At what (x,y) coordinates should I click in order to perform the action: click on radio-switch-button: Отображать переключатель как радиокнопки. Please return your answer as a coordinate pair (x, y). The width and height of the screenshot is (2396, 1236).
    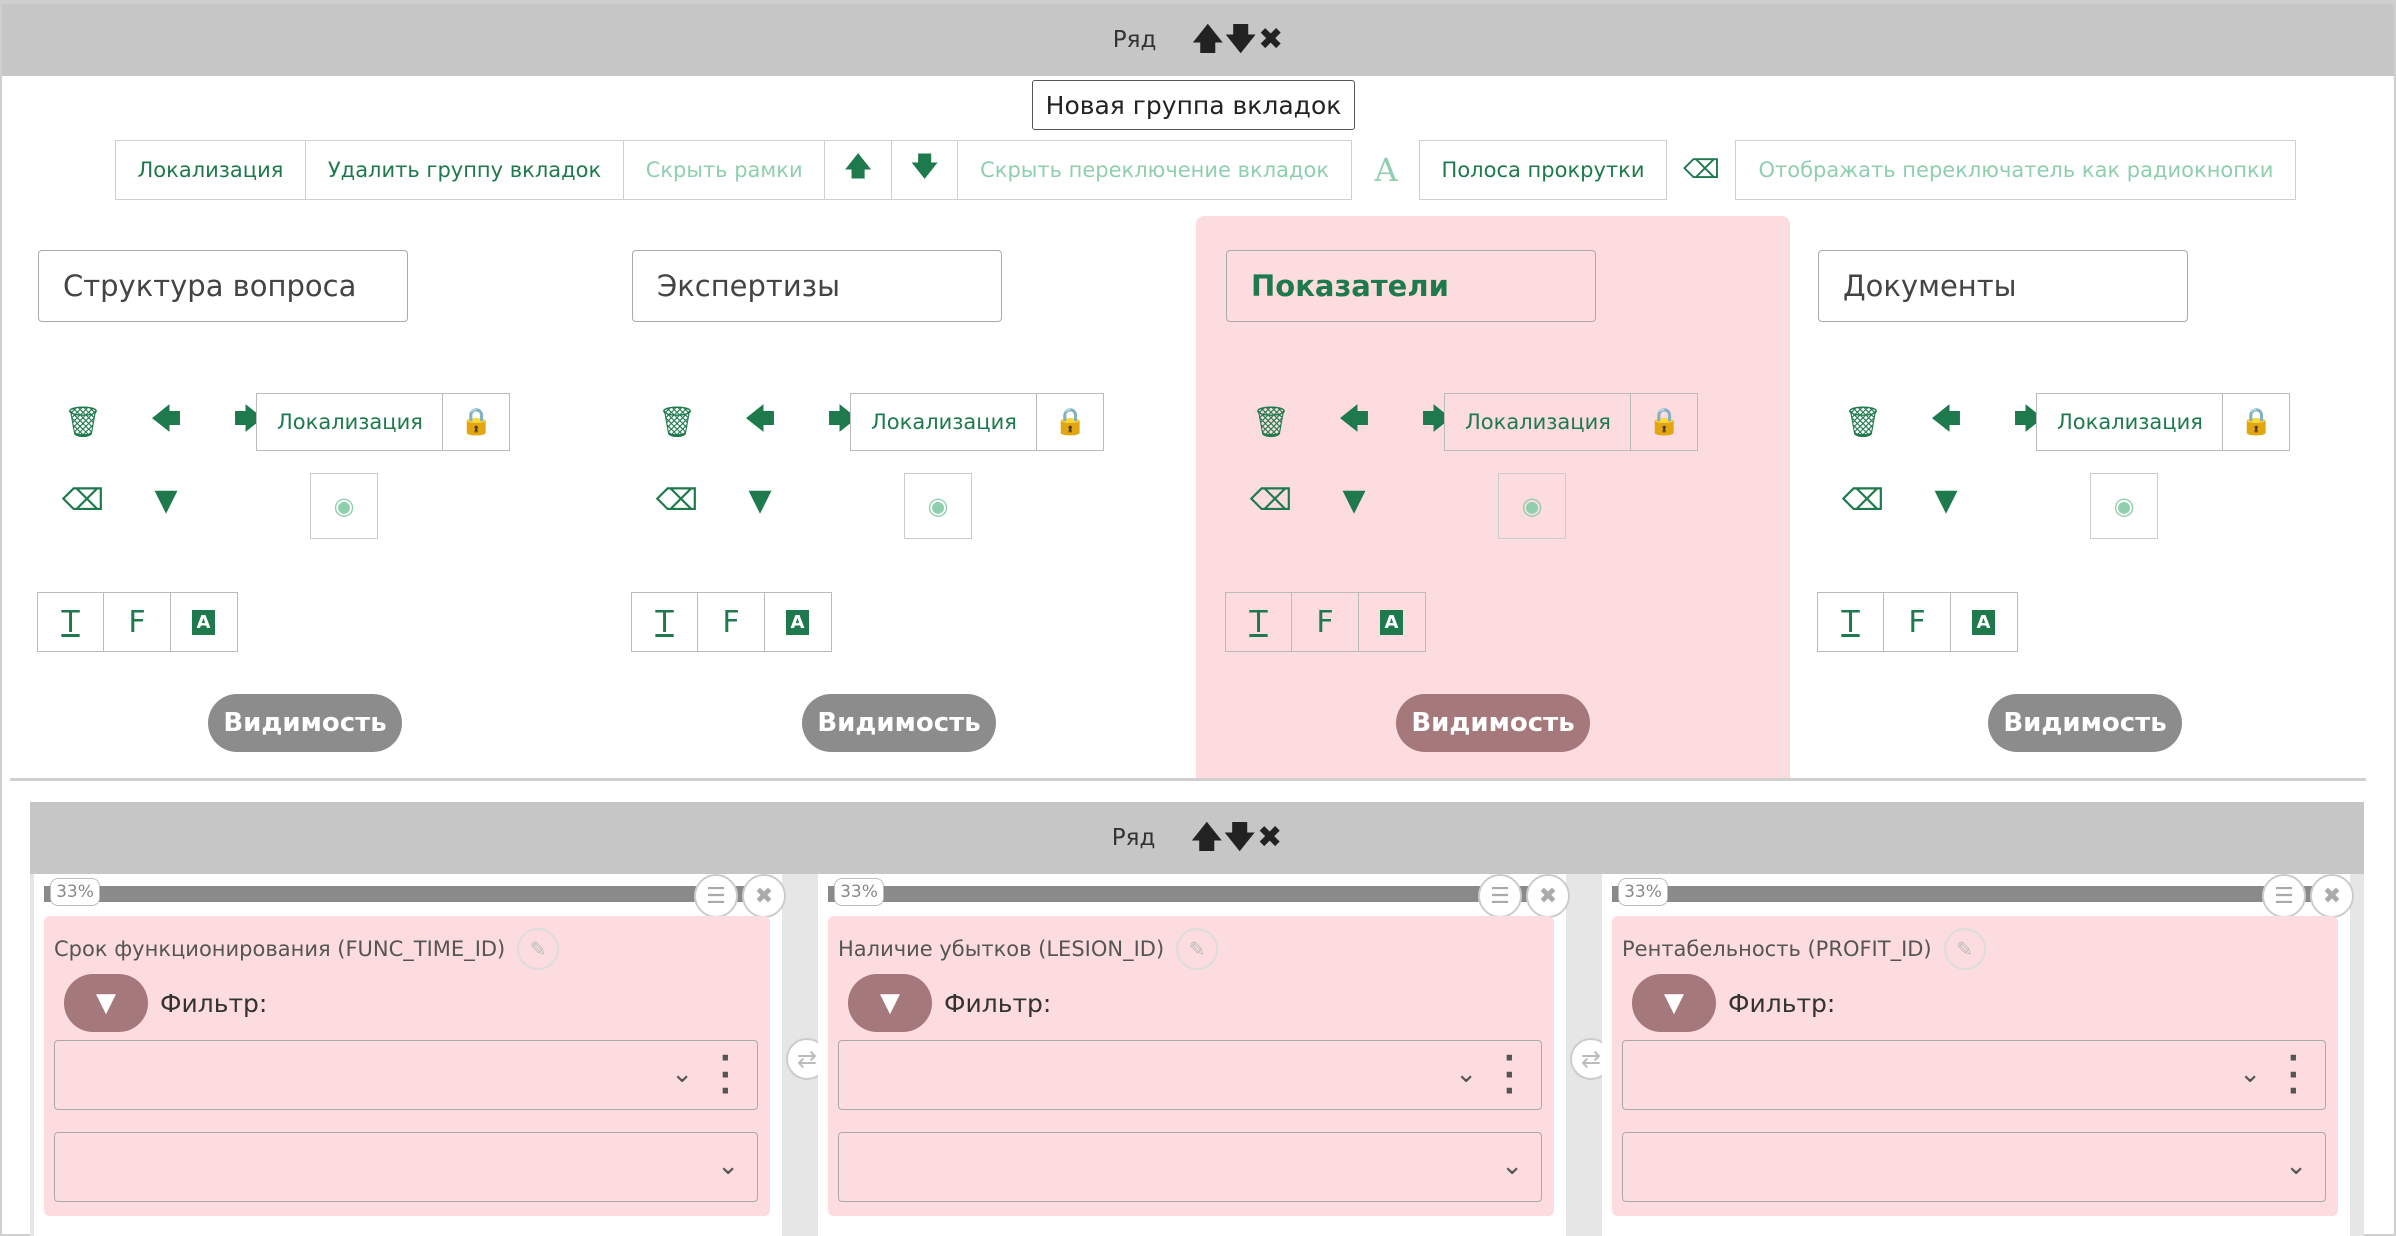
    Looking at the image, I should click on (2016, 170).